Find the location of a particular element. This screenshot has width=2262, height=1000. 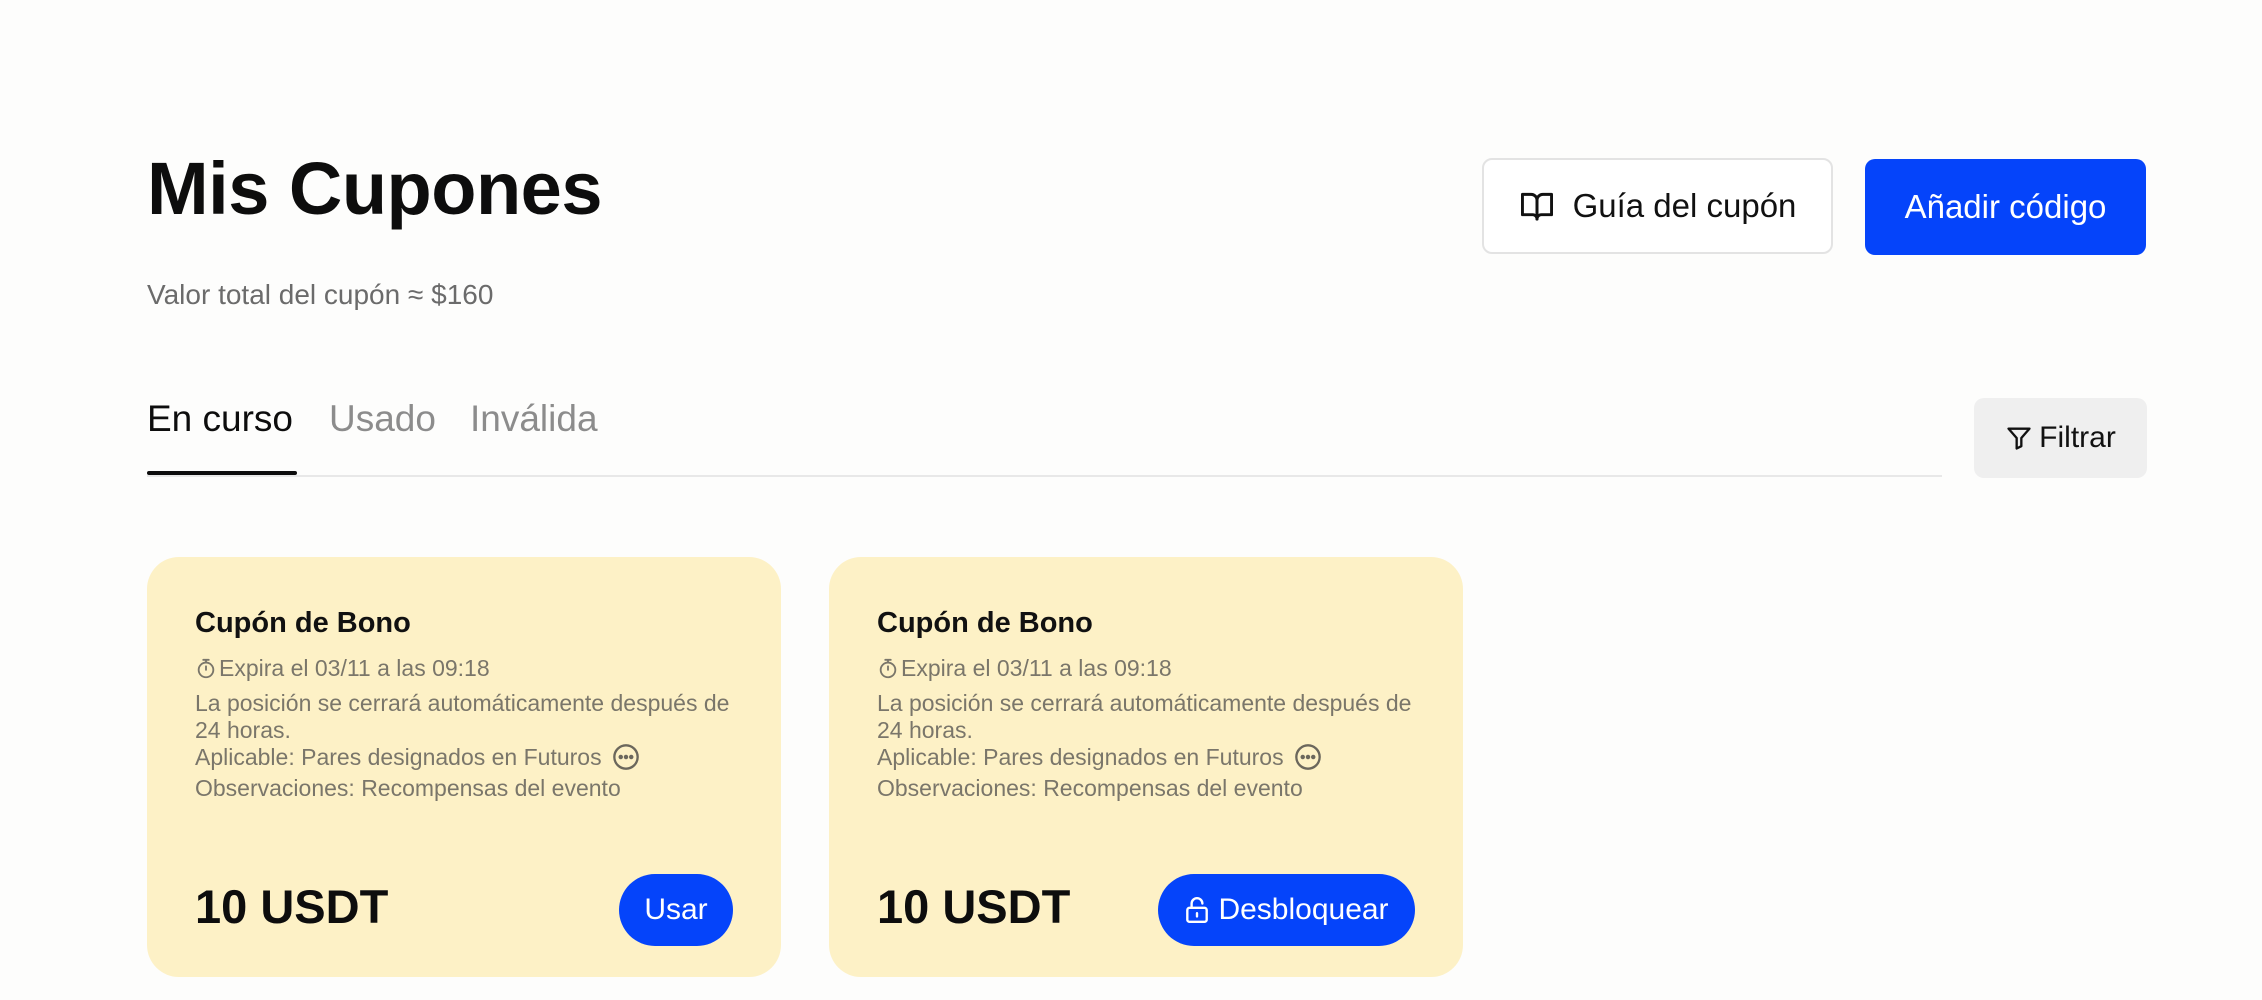

coupon-guide-label: Guía del cupón is located at coordinates (1684, 205).